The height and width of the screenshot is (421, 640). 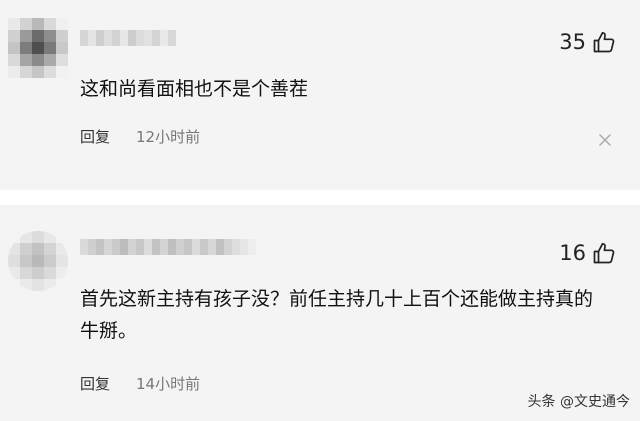 What do you see at coordinates (587, 253) in the screenshot?
I see `like-button: 16` at bounding box center [587, 253].